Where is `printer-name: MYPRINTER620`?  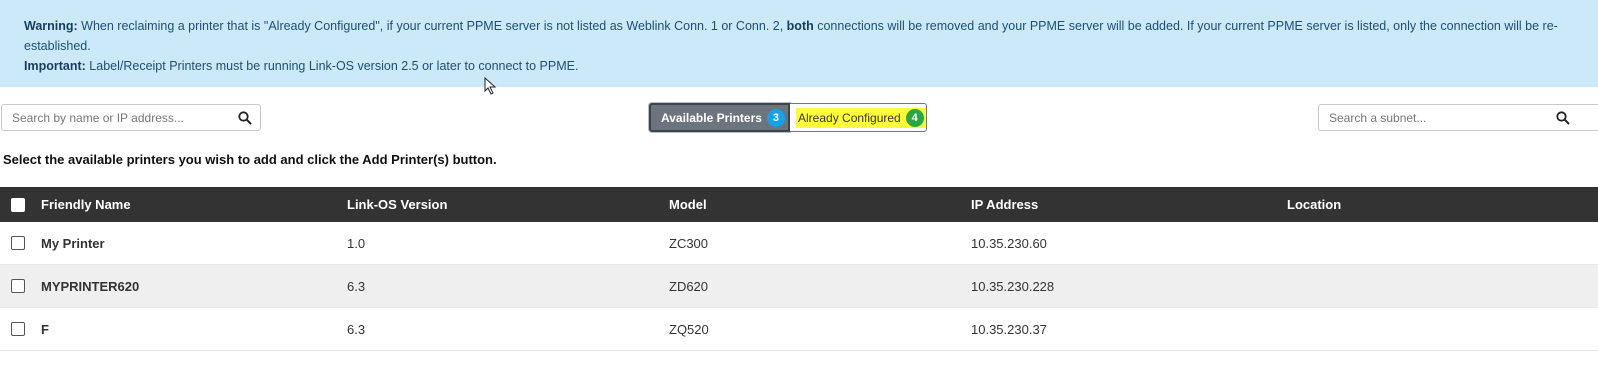
printer-name: MYPRINTER620 is located at coordinates (90, 286).